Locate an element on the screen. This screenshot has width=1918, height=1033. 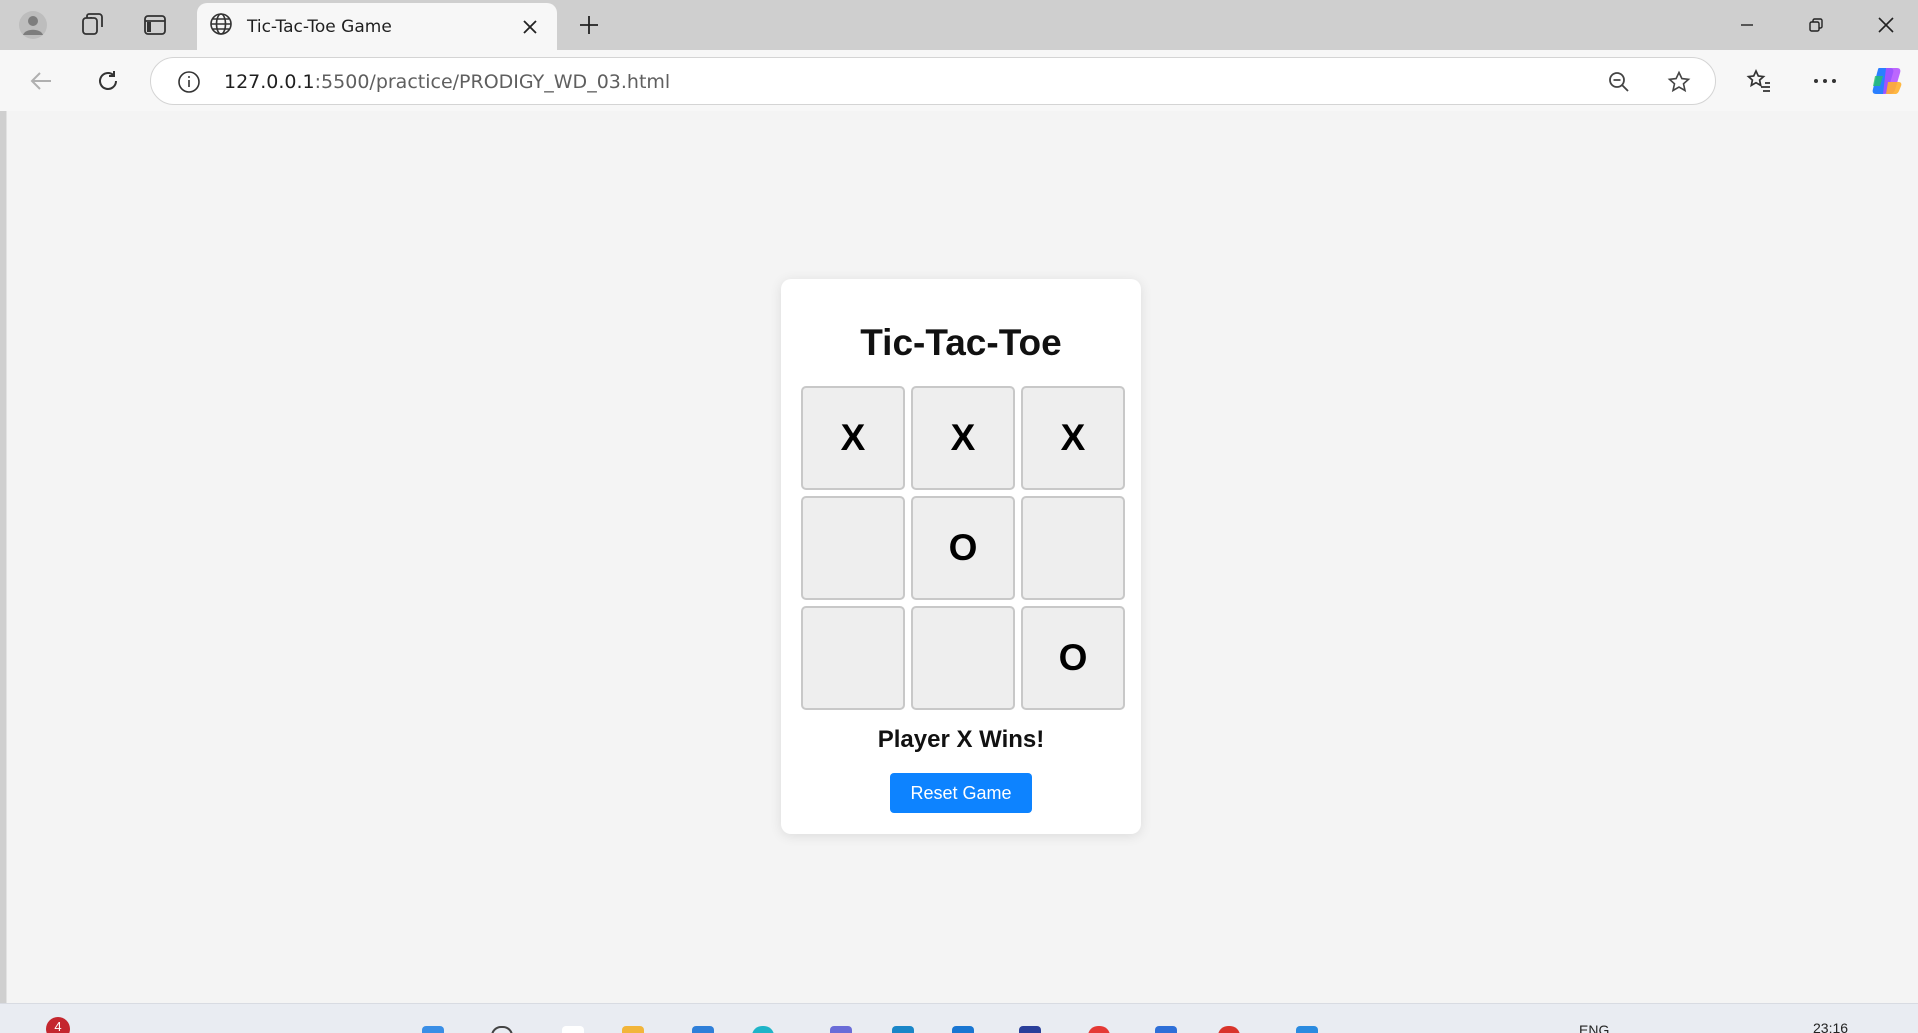
url-host: 127.0.0.1 is located at coordinates (269, 82).